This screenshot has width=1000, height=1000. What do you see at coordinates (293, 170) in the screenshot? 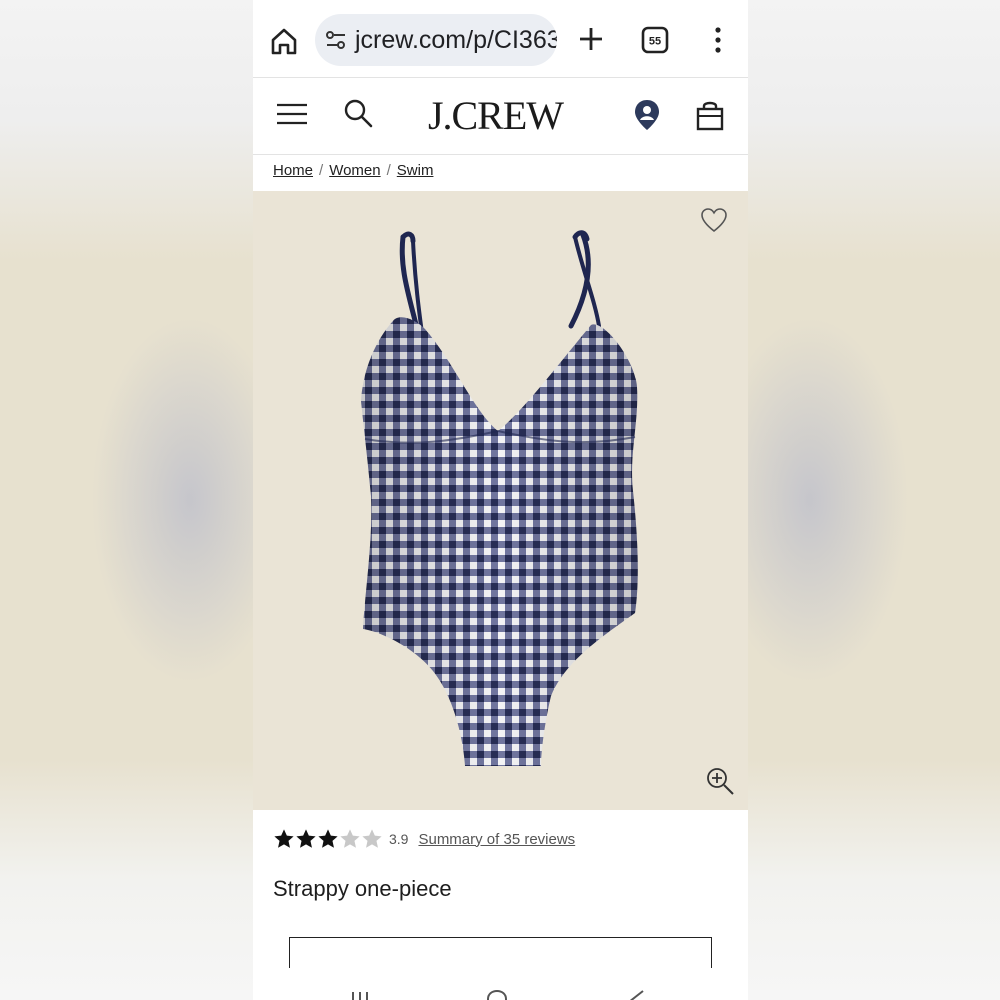
I see `breadcrumb-home: Home` at bounding box center [293, 170].